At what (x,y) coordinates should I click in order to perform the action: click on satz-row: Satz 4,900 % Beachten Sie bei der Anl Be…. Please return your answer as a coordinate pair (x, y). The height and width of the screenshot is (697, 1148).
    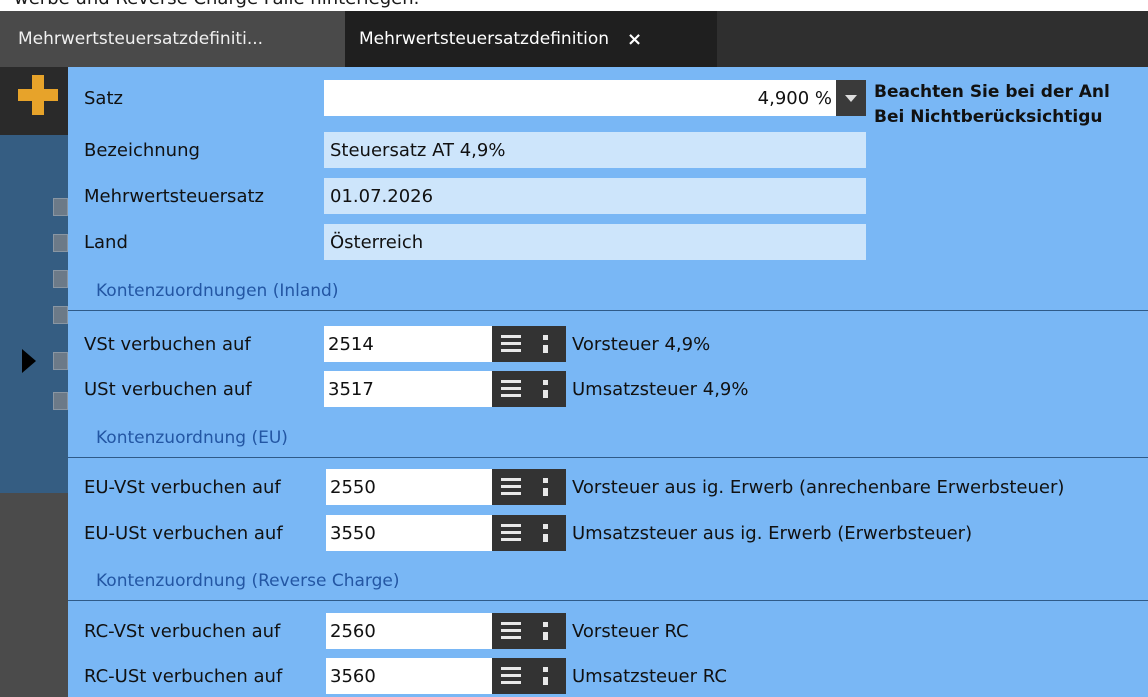
    Looking at the image, I should click on (608, 102).